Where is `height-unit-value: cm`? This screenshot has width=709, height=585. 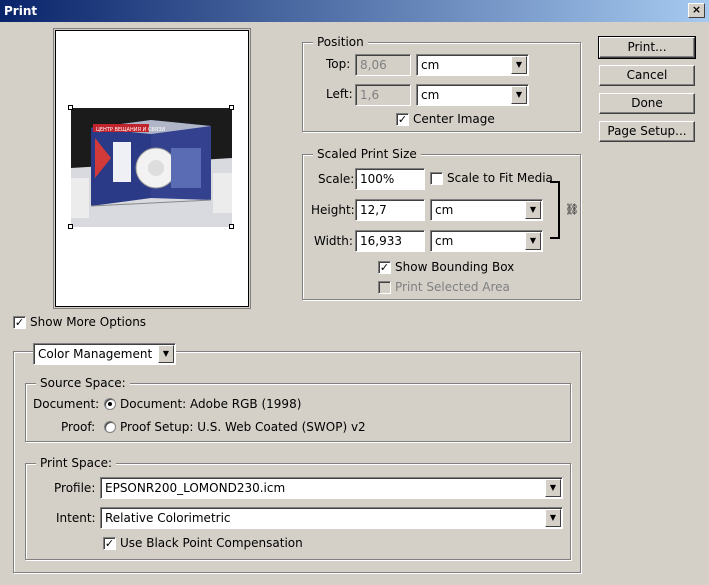
height-unit-value: cm is located at coordinates (444, 210).